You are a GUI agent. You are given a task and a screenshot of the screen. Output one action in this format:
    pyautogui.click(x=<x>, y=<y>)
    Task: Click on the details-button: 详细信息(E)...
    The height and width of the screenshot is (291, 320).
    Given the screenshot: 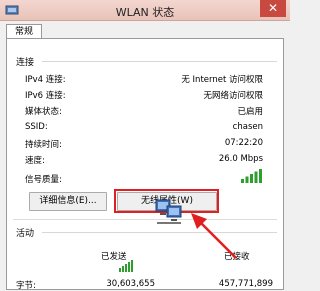 What is the action you would take?
    pyautogui.click(x=68, y=201)
    